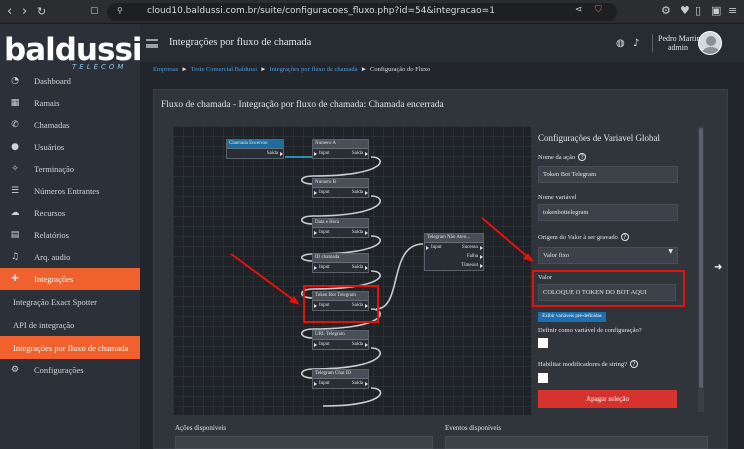  Describe the element at coordinates (52, 125) in the screenshot. I see `sidebar-item-label: Chamadas` at that location.